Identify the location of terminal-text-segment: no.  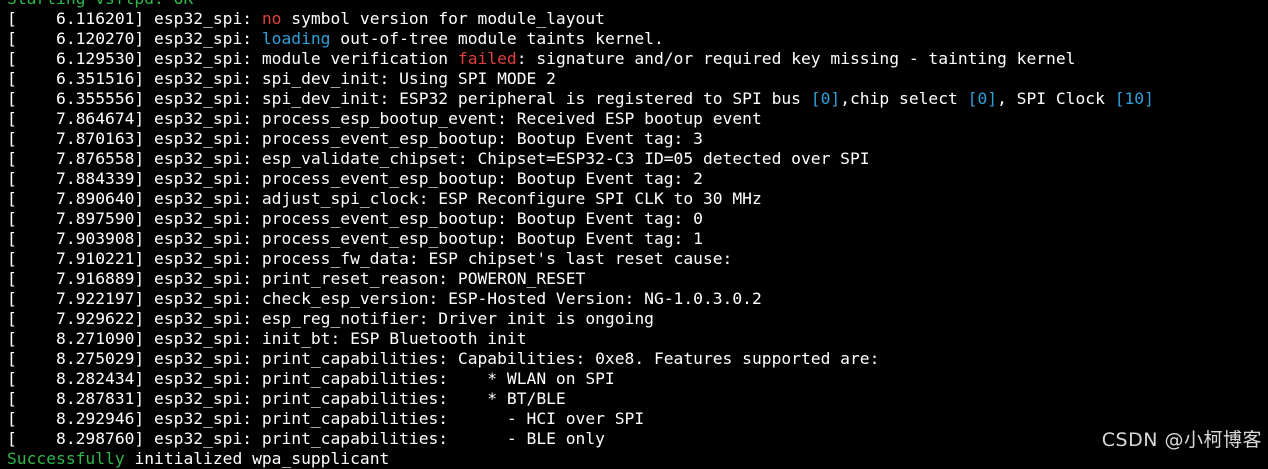
(271, 18).